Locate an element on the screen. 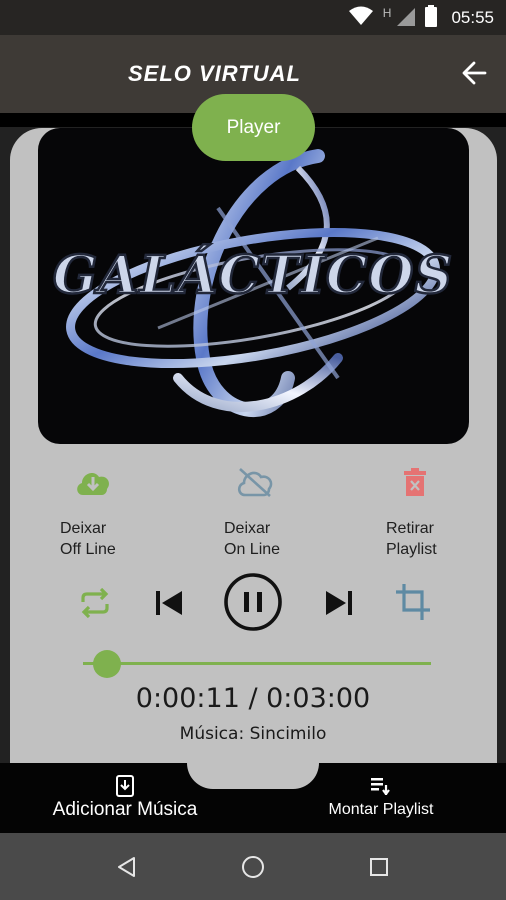 This screenshot has height=900, width=506. back-triangle-icon is located at coordinates (126, 866).